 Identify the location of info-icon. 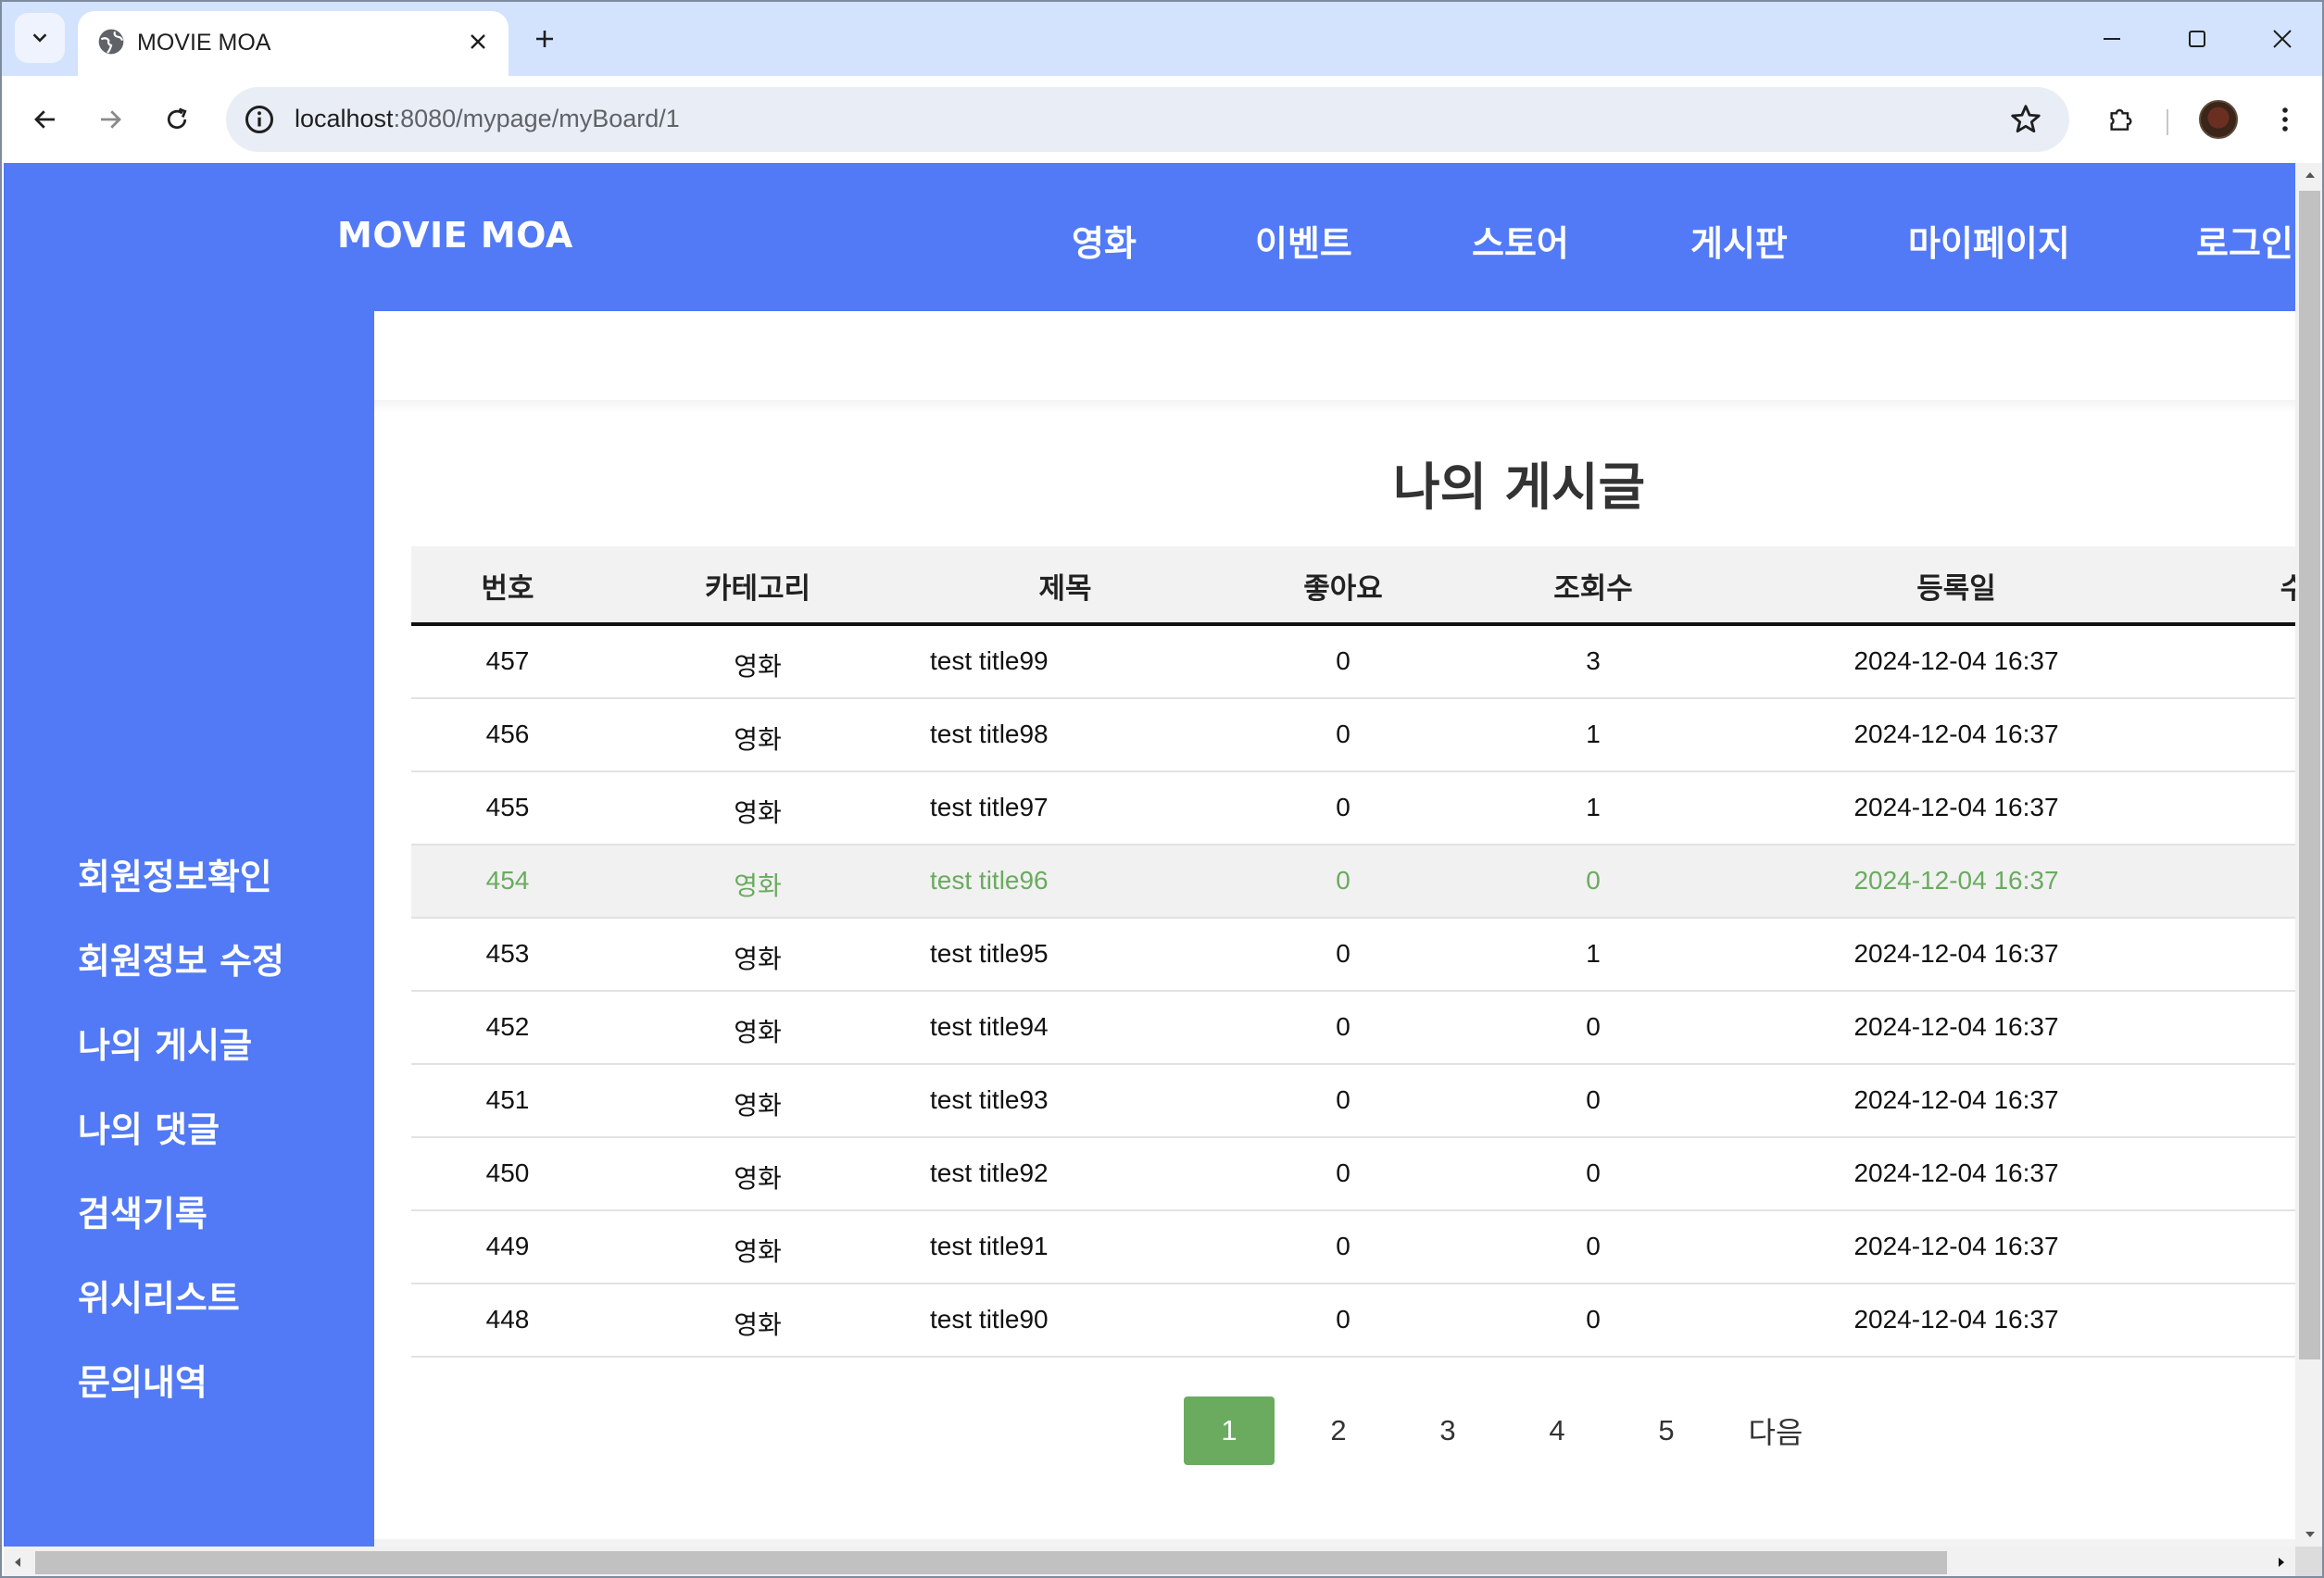
(260, 119).